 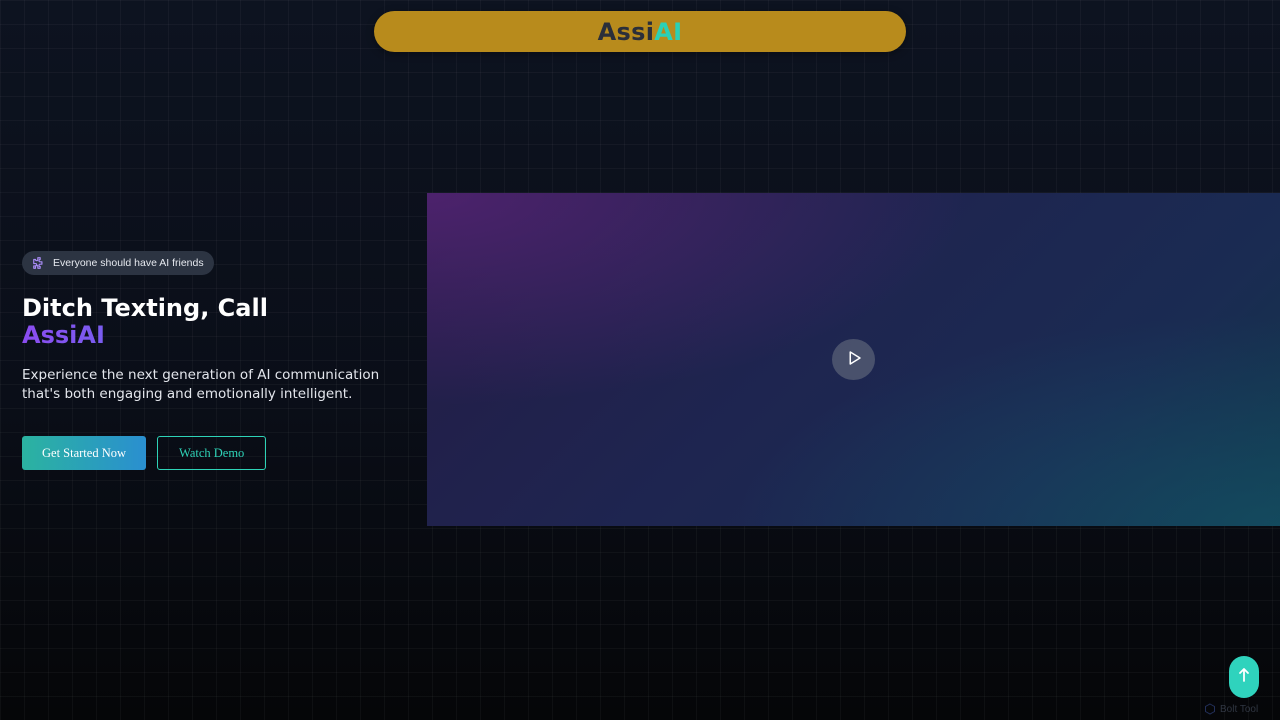 I want to click on cta-row: Get Started Now Watch Demo, so click(x=217, y=453).